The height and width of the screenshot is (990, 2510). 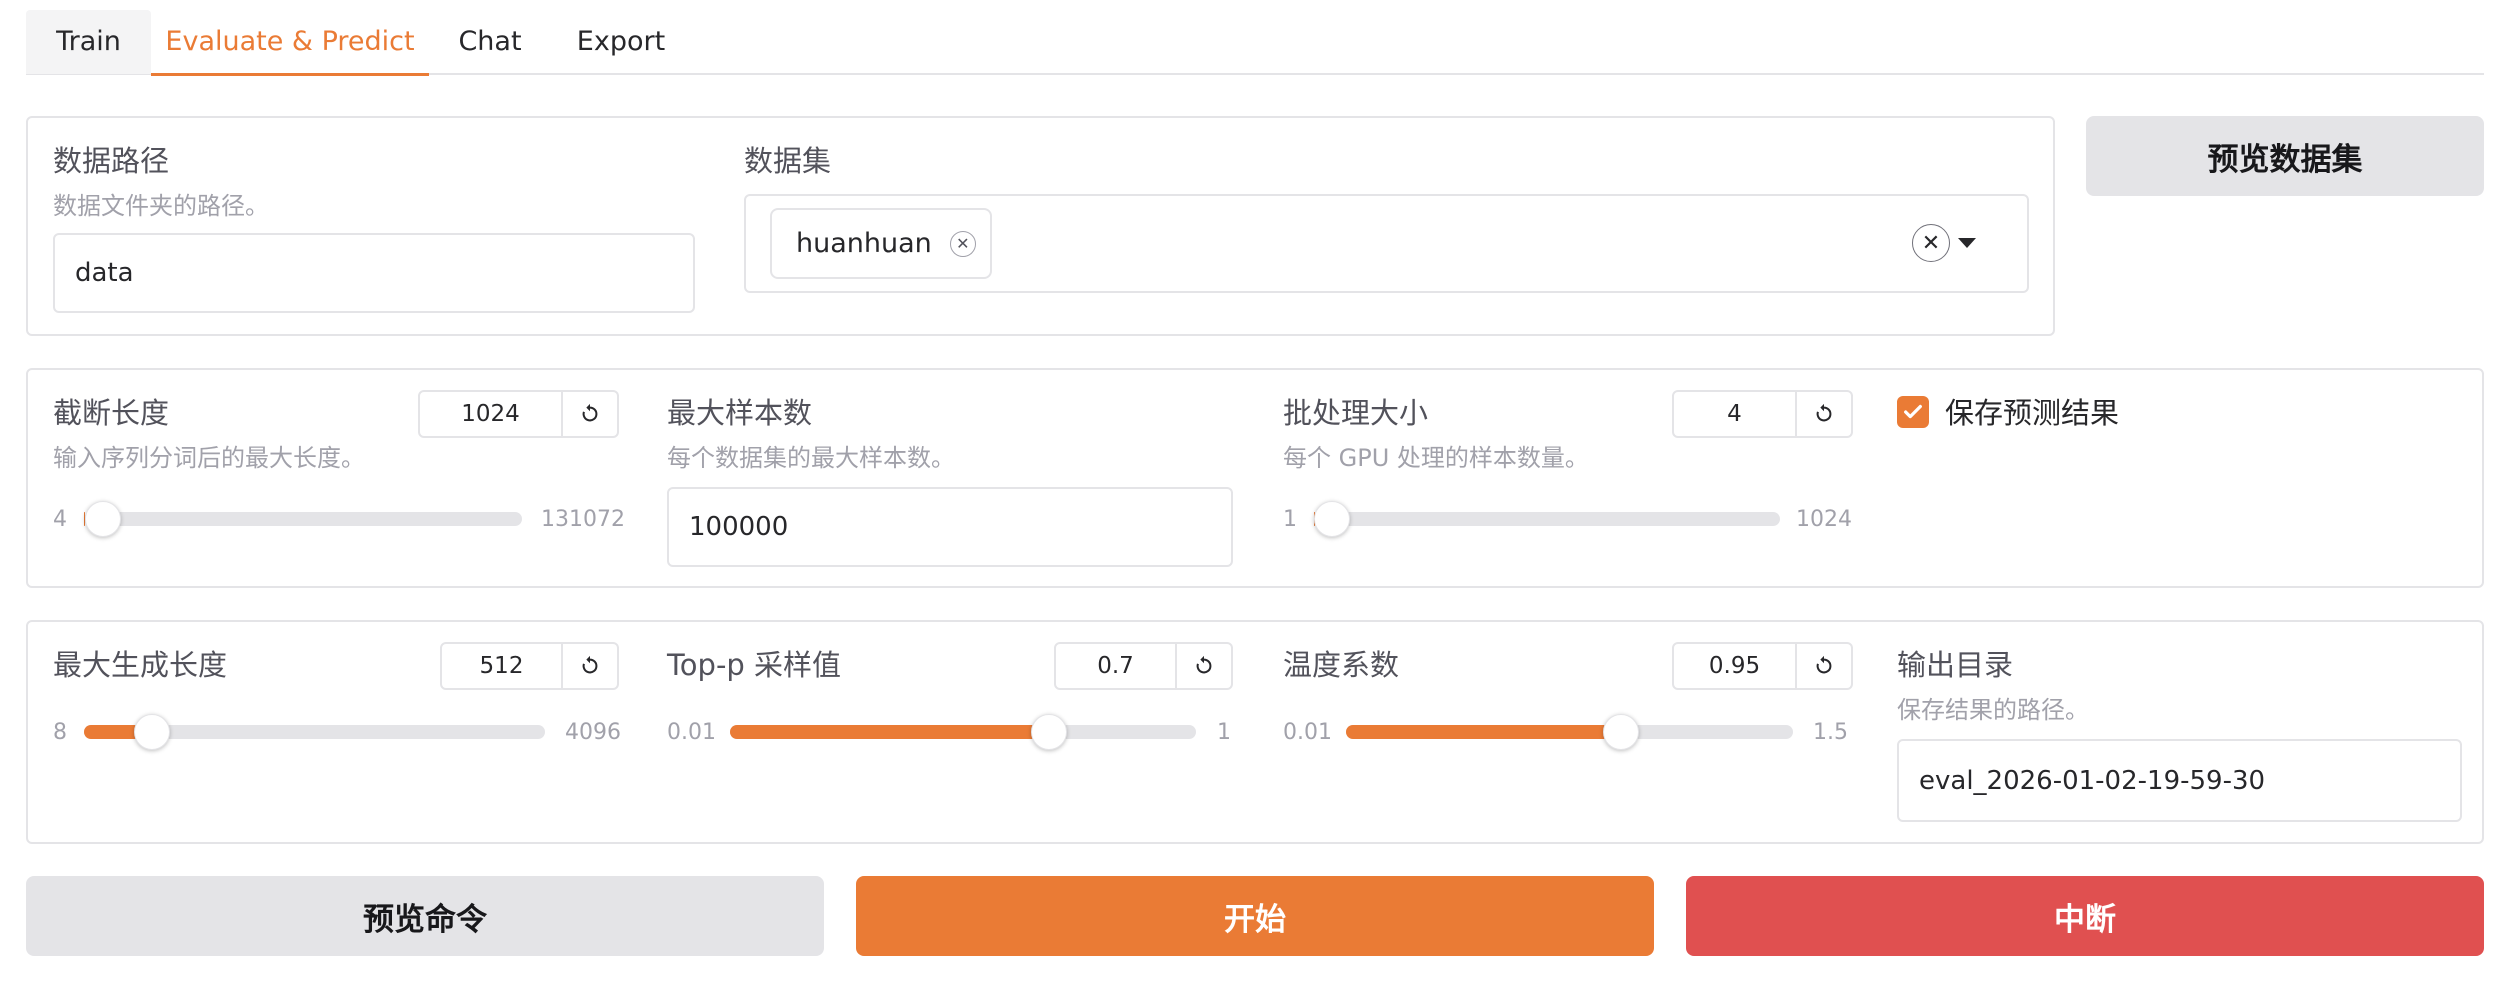 What do you see at coordinates (501, 666) in the screenshot?
I see `max-new-tokens-number: 512` at bounding box center [501, 666].